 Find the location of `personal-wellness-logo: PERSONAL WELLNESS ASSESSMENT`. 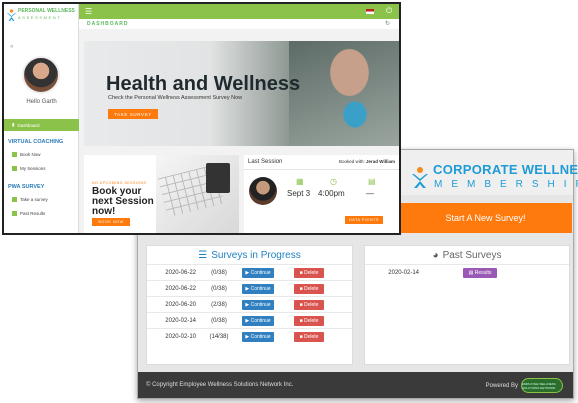

personal-wellness-logo: PERSONAL WELLNESS ASSESSMENT is located at coordinates (42, 17).